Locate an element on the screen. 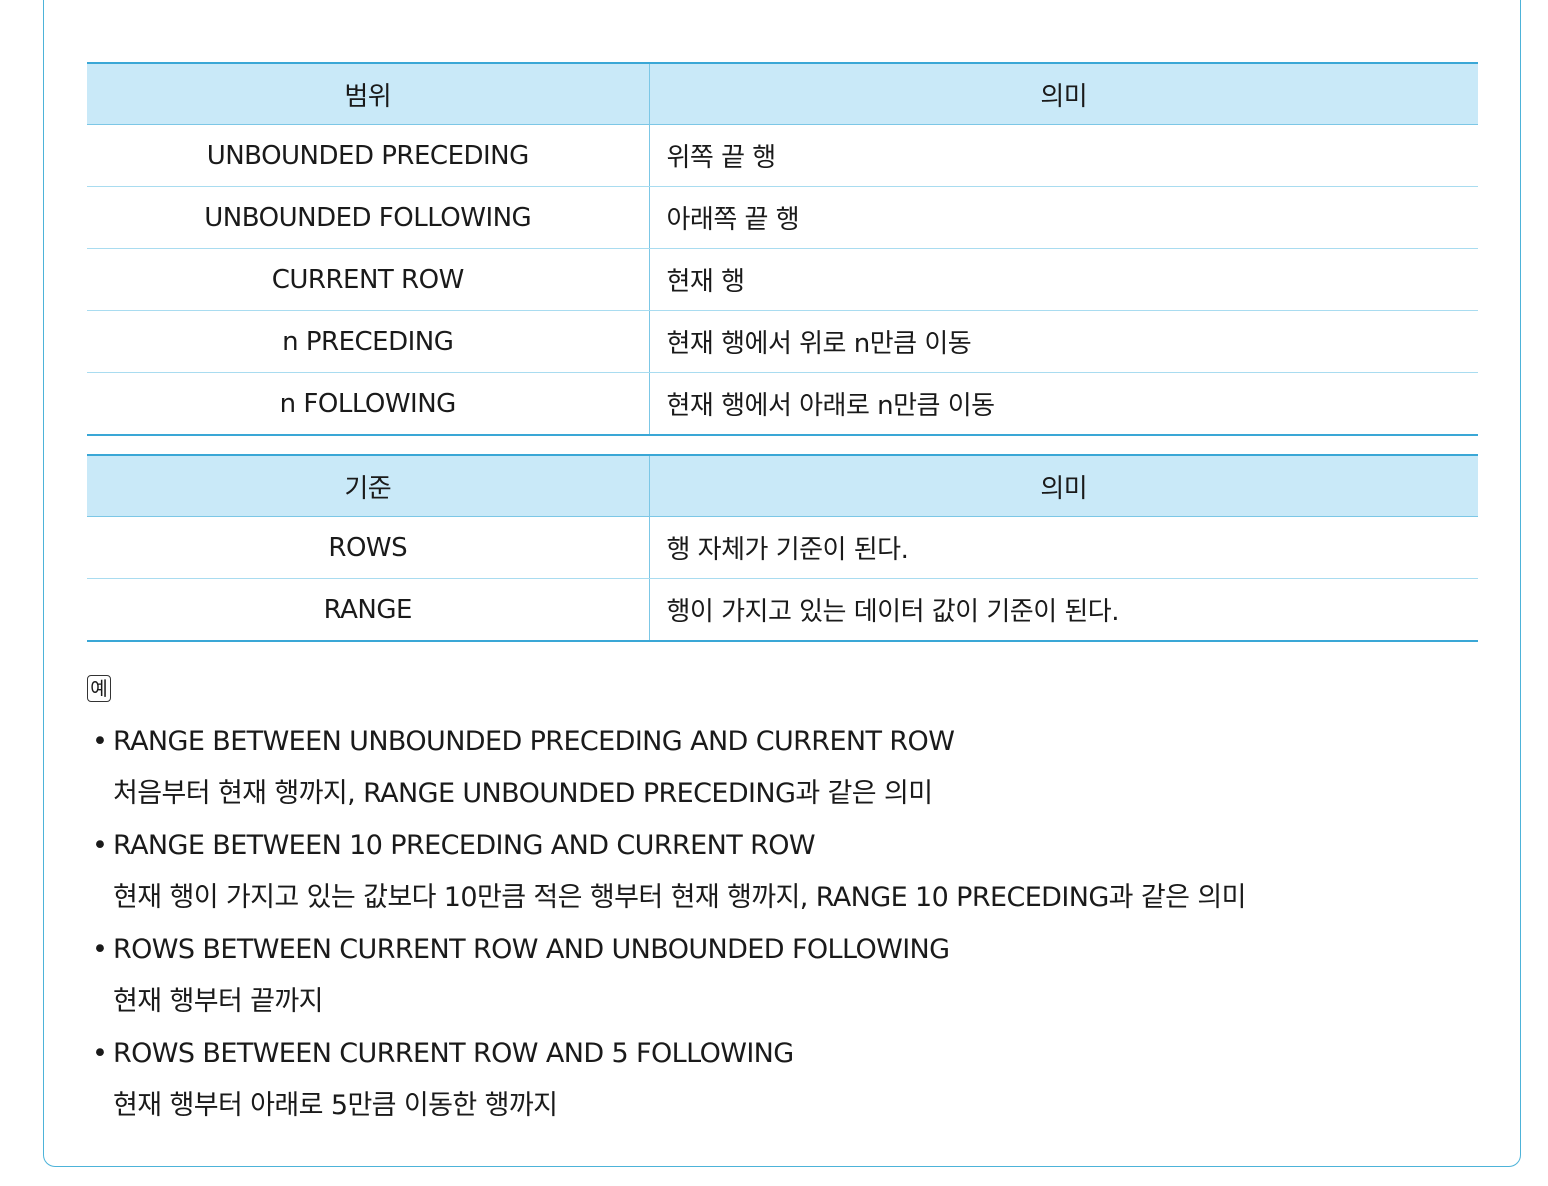 This screenshot has width=1548, height=1186. range-meaning: 아래쪽 끝 행 is located at coordinates (1063, 217).